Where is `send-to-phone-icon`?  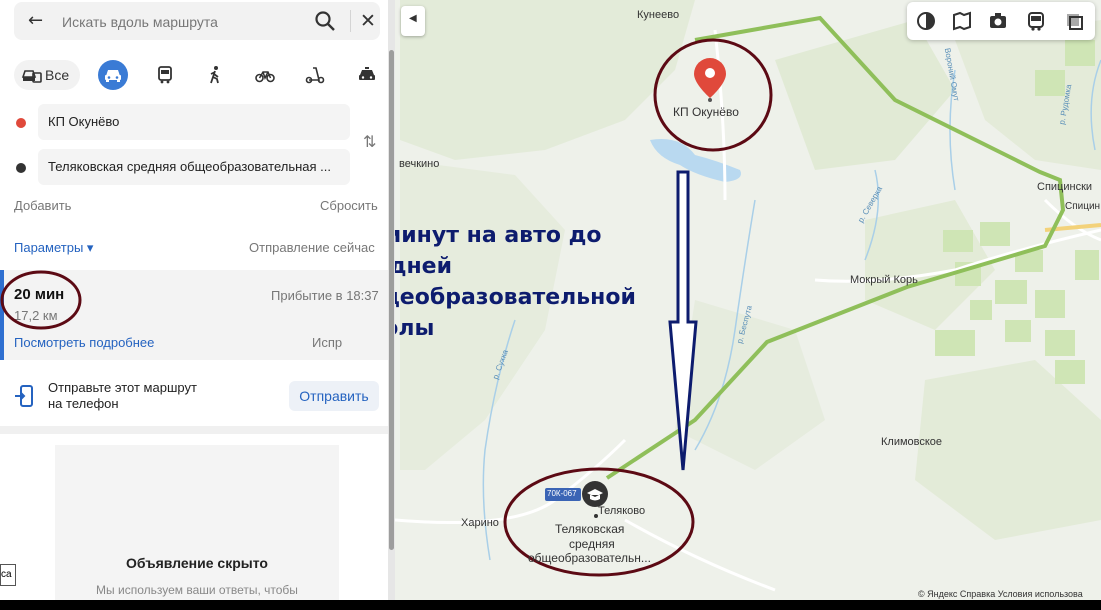 send-to-phone-icon is located at coordinates (24, 396).